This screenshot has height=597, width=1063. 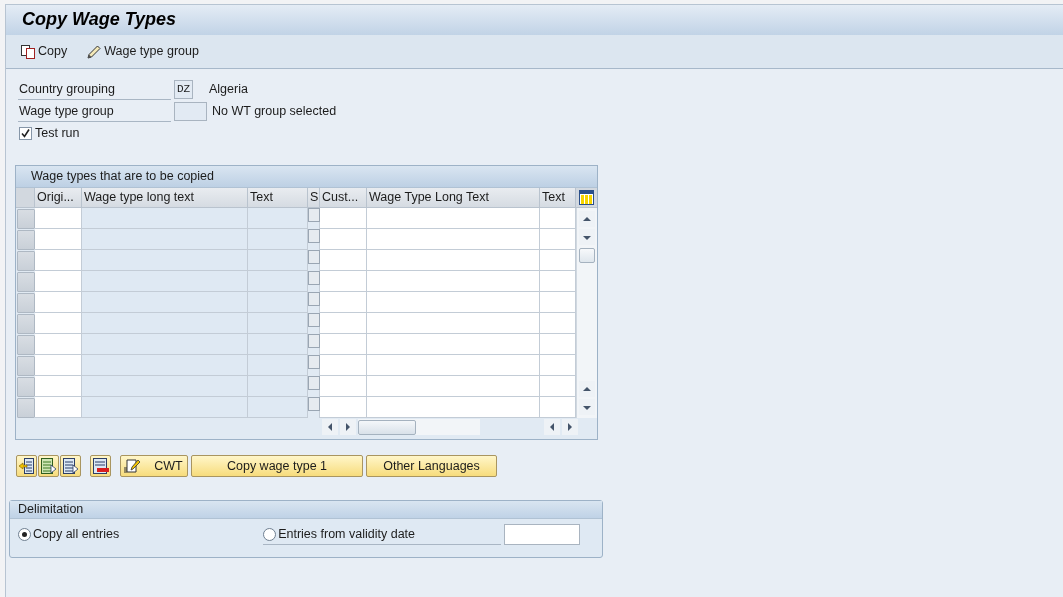 I want to click on test-run-checkbox, so click(x=25, y=133).